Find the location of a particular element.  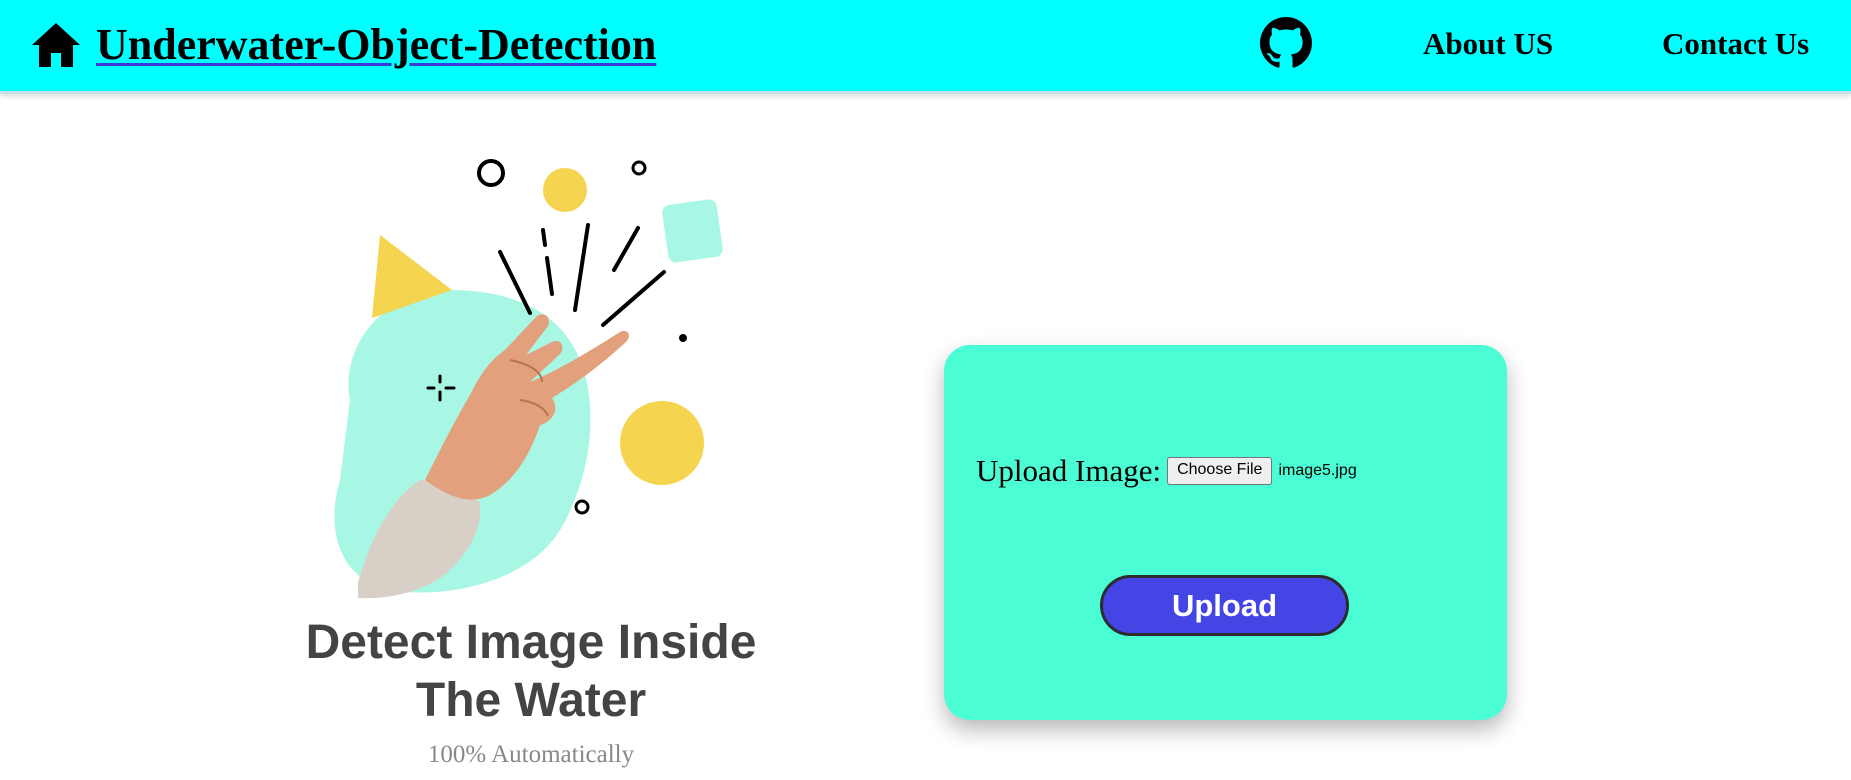

upload-button: Upload is located at coordinates (1224, 605).